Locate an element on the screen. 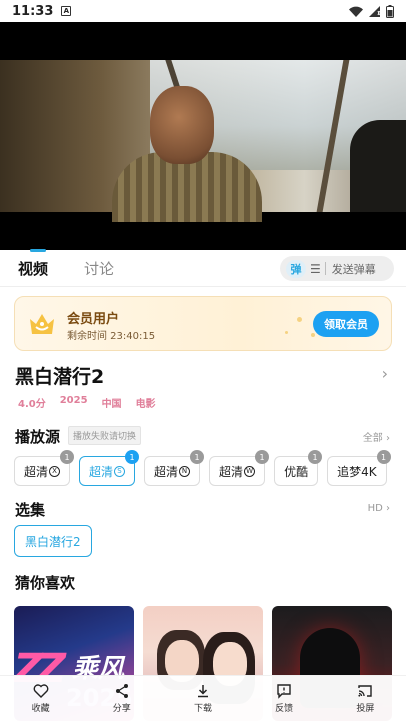 The width and height of the screenshot is (406, 721). feedback-icon is located at coordinates (284, 691).